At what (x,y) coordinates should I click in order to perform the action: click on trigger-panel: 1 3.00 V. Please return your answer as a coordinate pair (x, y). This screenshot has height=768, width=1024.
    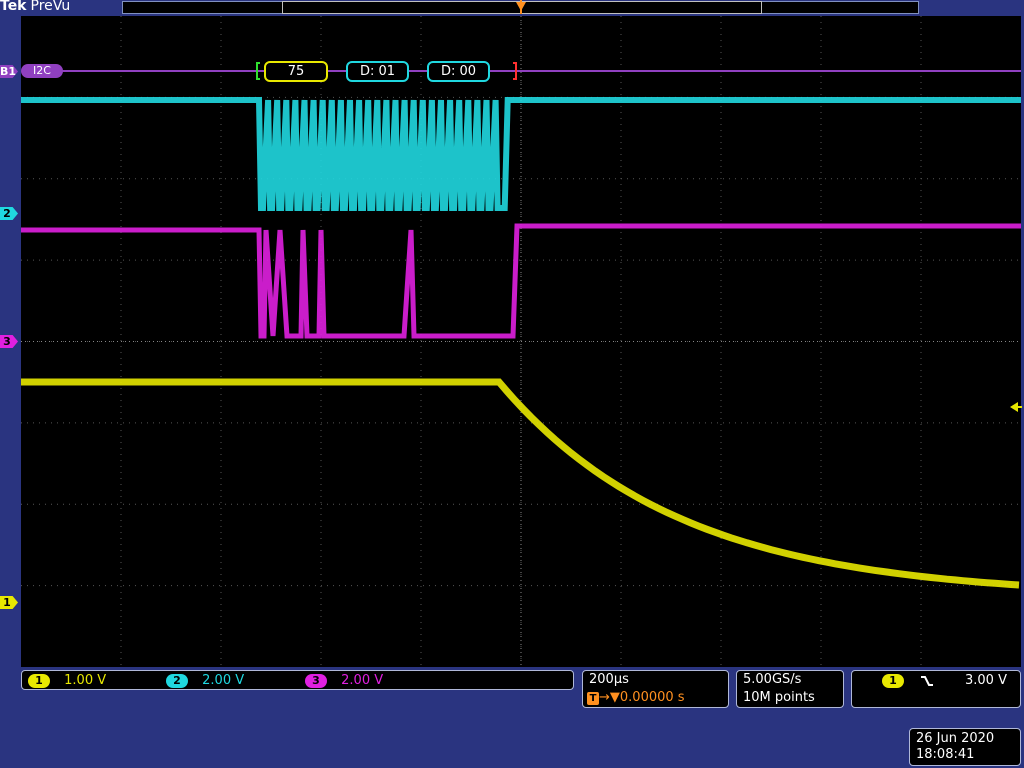
    Looking at the image, I should click on (936, 689).